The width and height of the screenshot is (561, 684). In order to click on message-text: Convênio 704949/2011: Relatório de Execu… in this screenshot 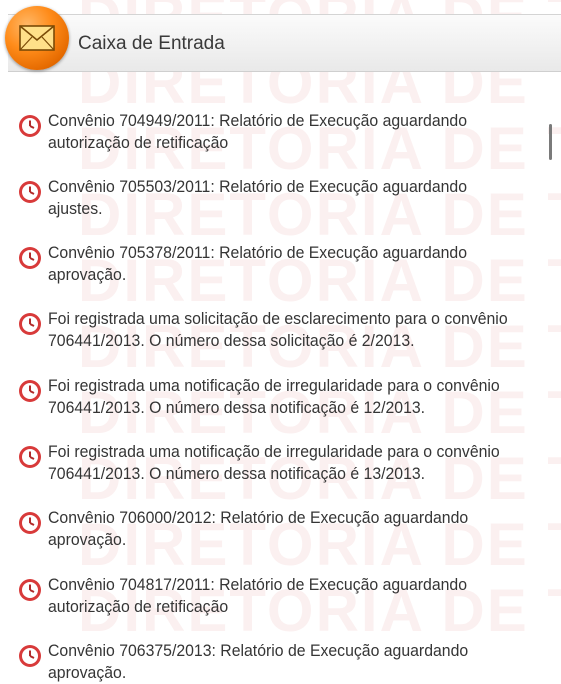, I will do `click(257, 131)`.